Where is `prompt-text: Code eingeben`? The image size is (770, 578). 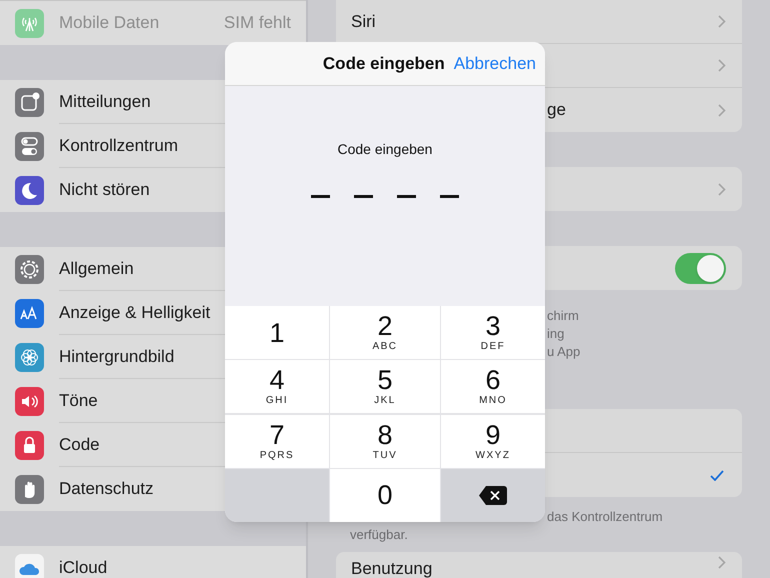 prompt-text: Code eingeben is located at coordinates (385, 149).